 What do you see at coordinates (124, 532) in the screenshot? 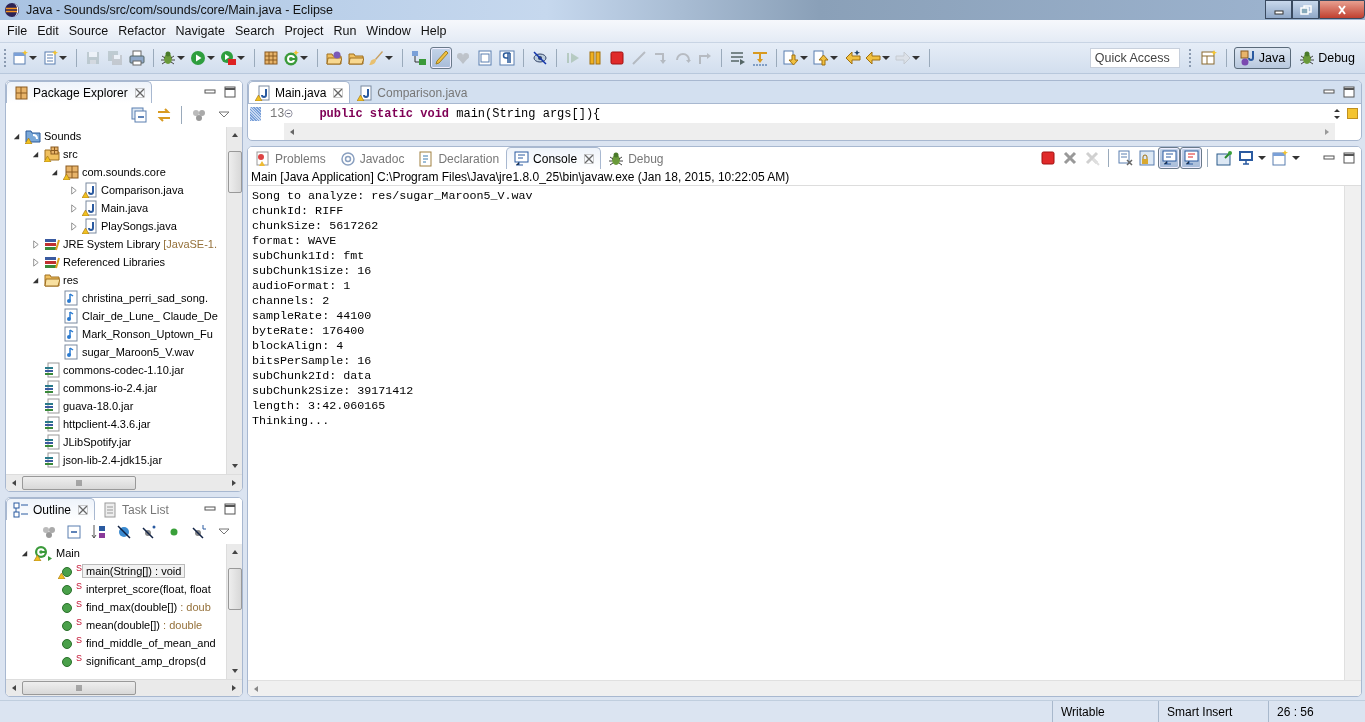
I see `hide-fields-icon` at bounding box center [124, 532].